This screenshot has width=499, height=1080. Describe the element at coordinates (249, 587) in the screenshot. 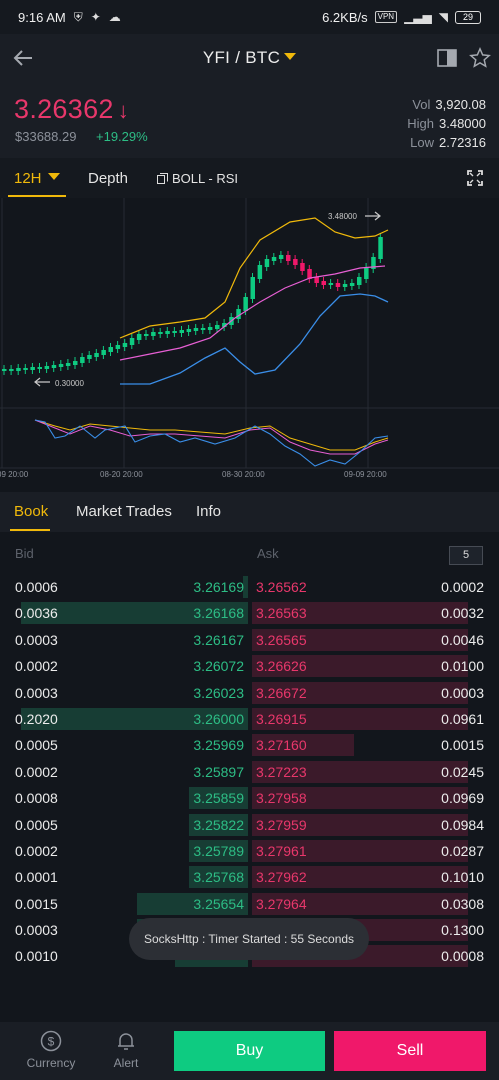

I see `order-book-row: 0.0006 3.26169 3.26562 0.0002` at that location.